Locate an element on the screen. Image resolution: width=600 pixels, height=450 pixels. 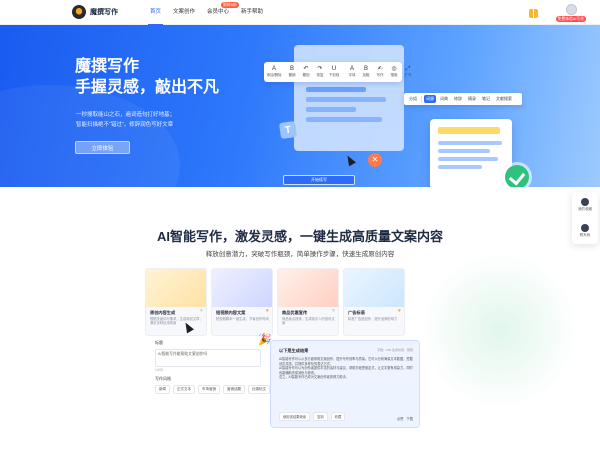
hero-description-line: 智能扫描绝不“错过”，修辞润色写好文章 is located at coordinates (125, 125).